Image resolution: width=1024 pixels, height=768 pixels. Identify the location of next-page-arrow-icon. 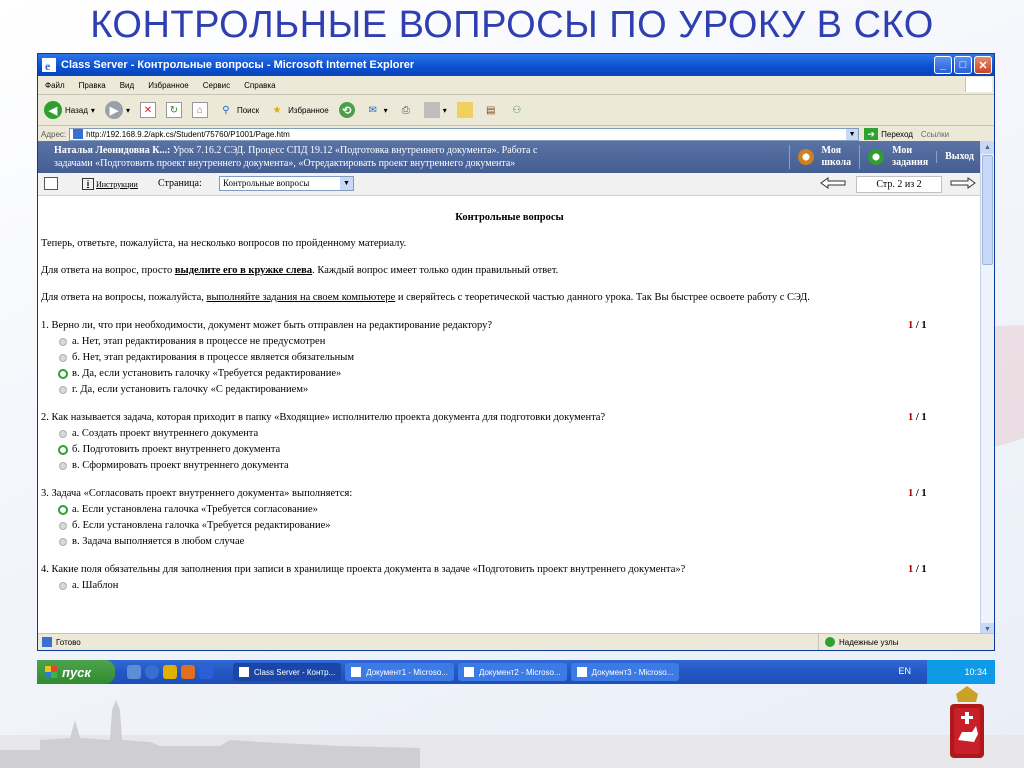
(963, 183).